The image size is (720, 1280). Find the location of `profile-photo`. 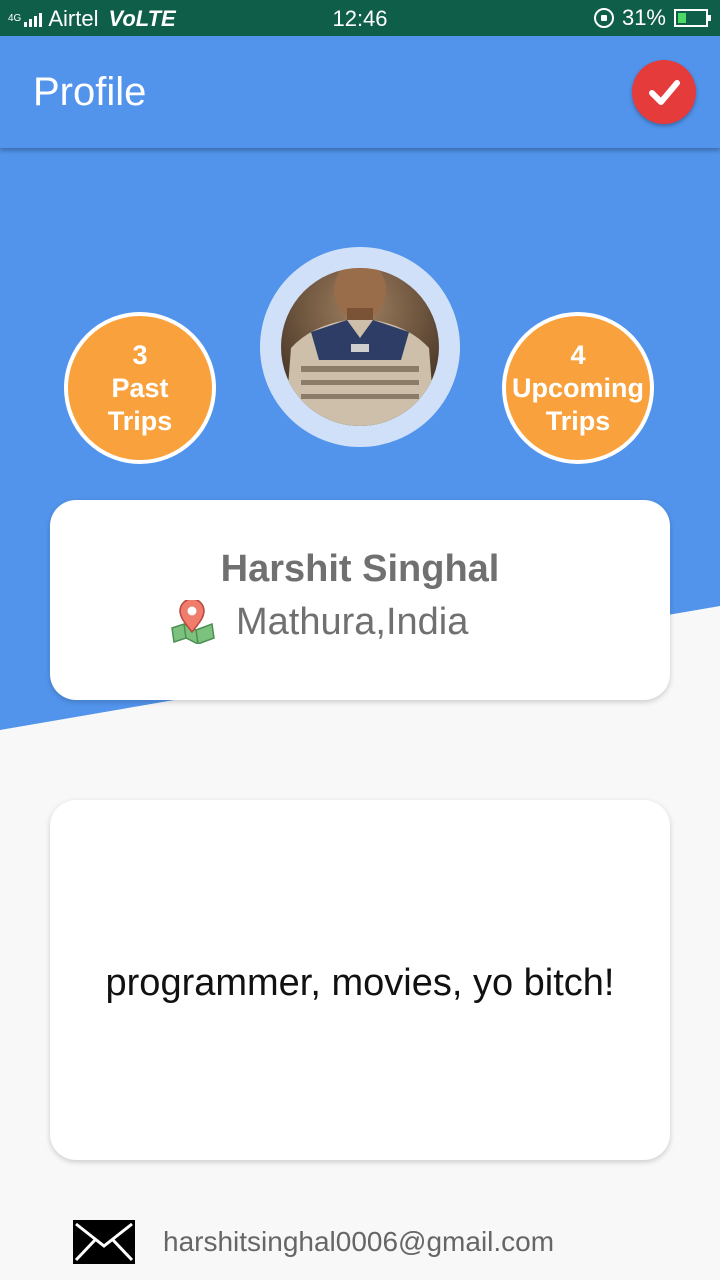

profile-photo is located at coordinates (360, 347).